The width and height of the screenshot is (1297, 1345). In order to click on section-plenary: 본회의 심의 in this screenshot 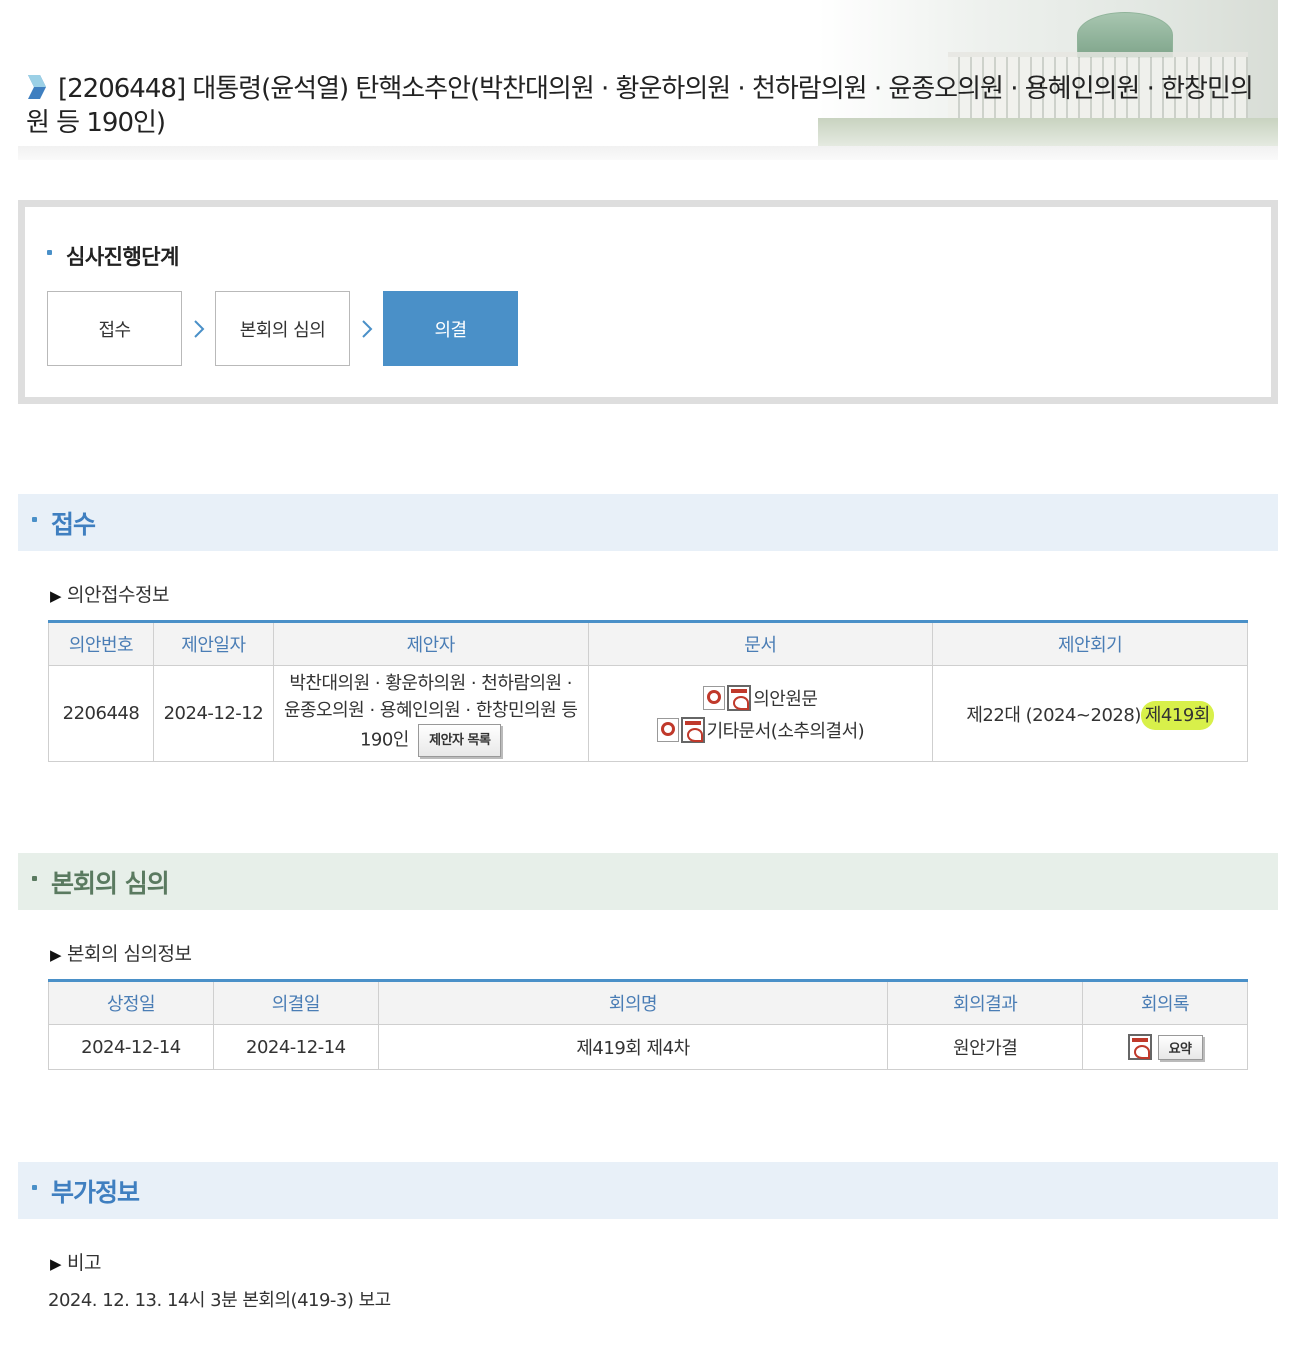, I will do `click(648, 881)`.